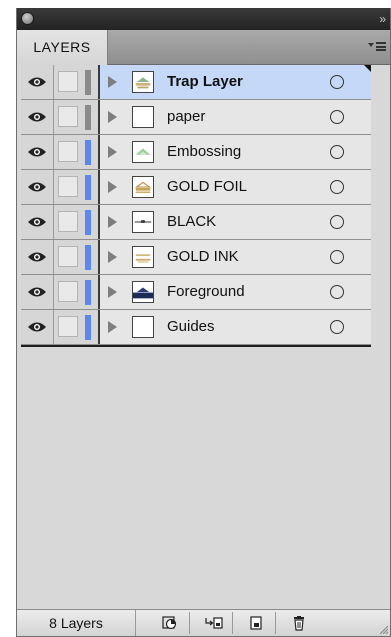 This screenshot has width=391, height=637. What do you see at coordinates (62, 47) in the screenshot?
I see `tab-layers: LAYERS` at bounding box center [62, 47].